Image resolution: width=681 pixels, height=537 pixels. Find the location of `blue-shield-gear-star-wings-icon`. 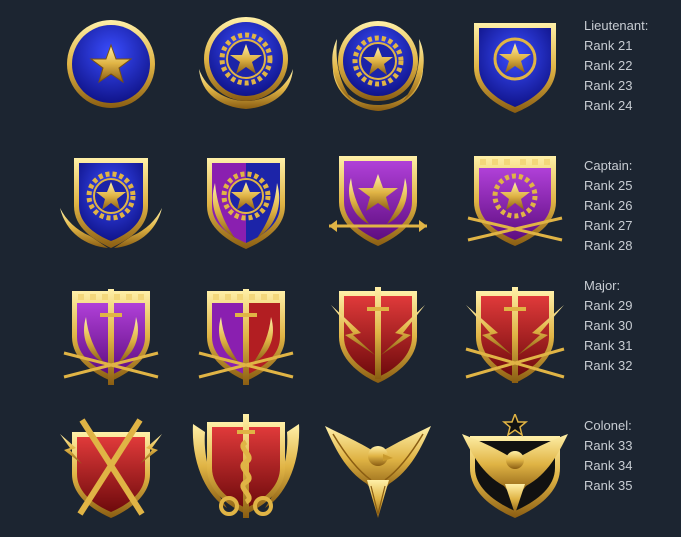

blue-shield-gear-star-wings-icon is located at coordinates (111, 203).